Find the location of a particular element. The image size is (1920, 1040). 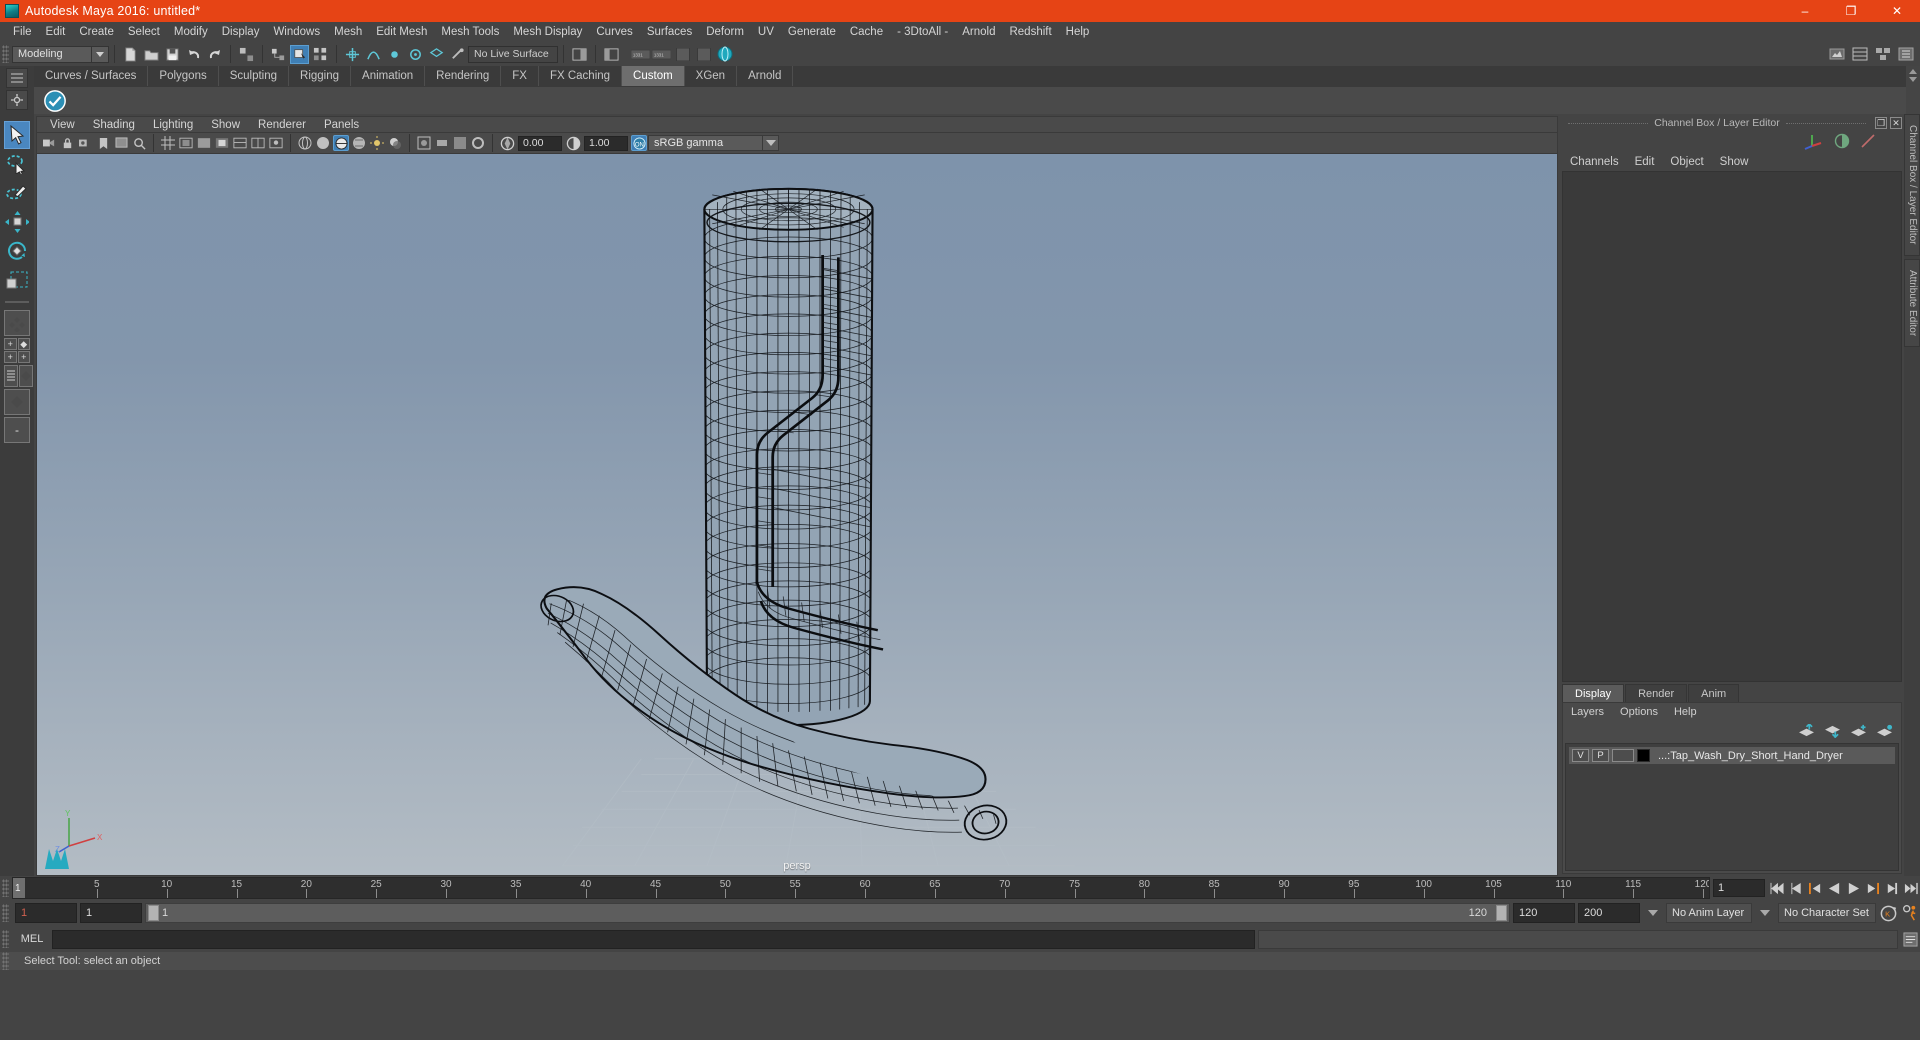

wireframe-mode-icon is located at coordinates (305, 143).